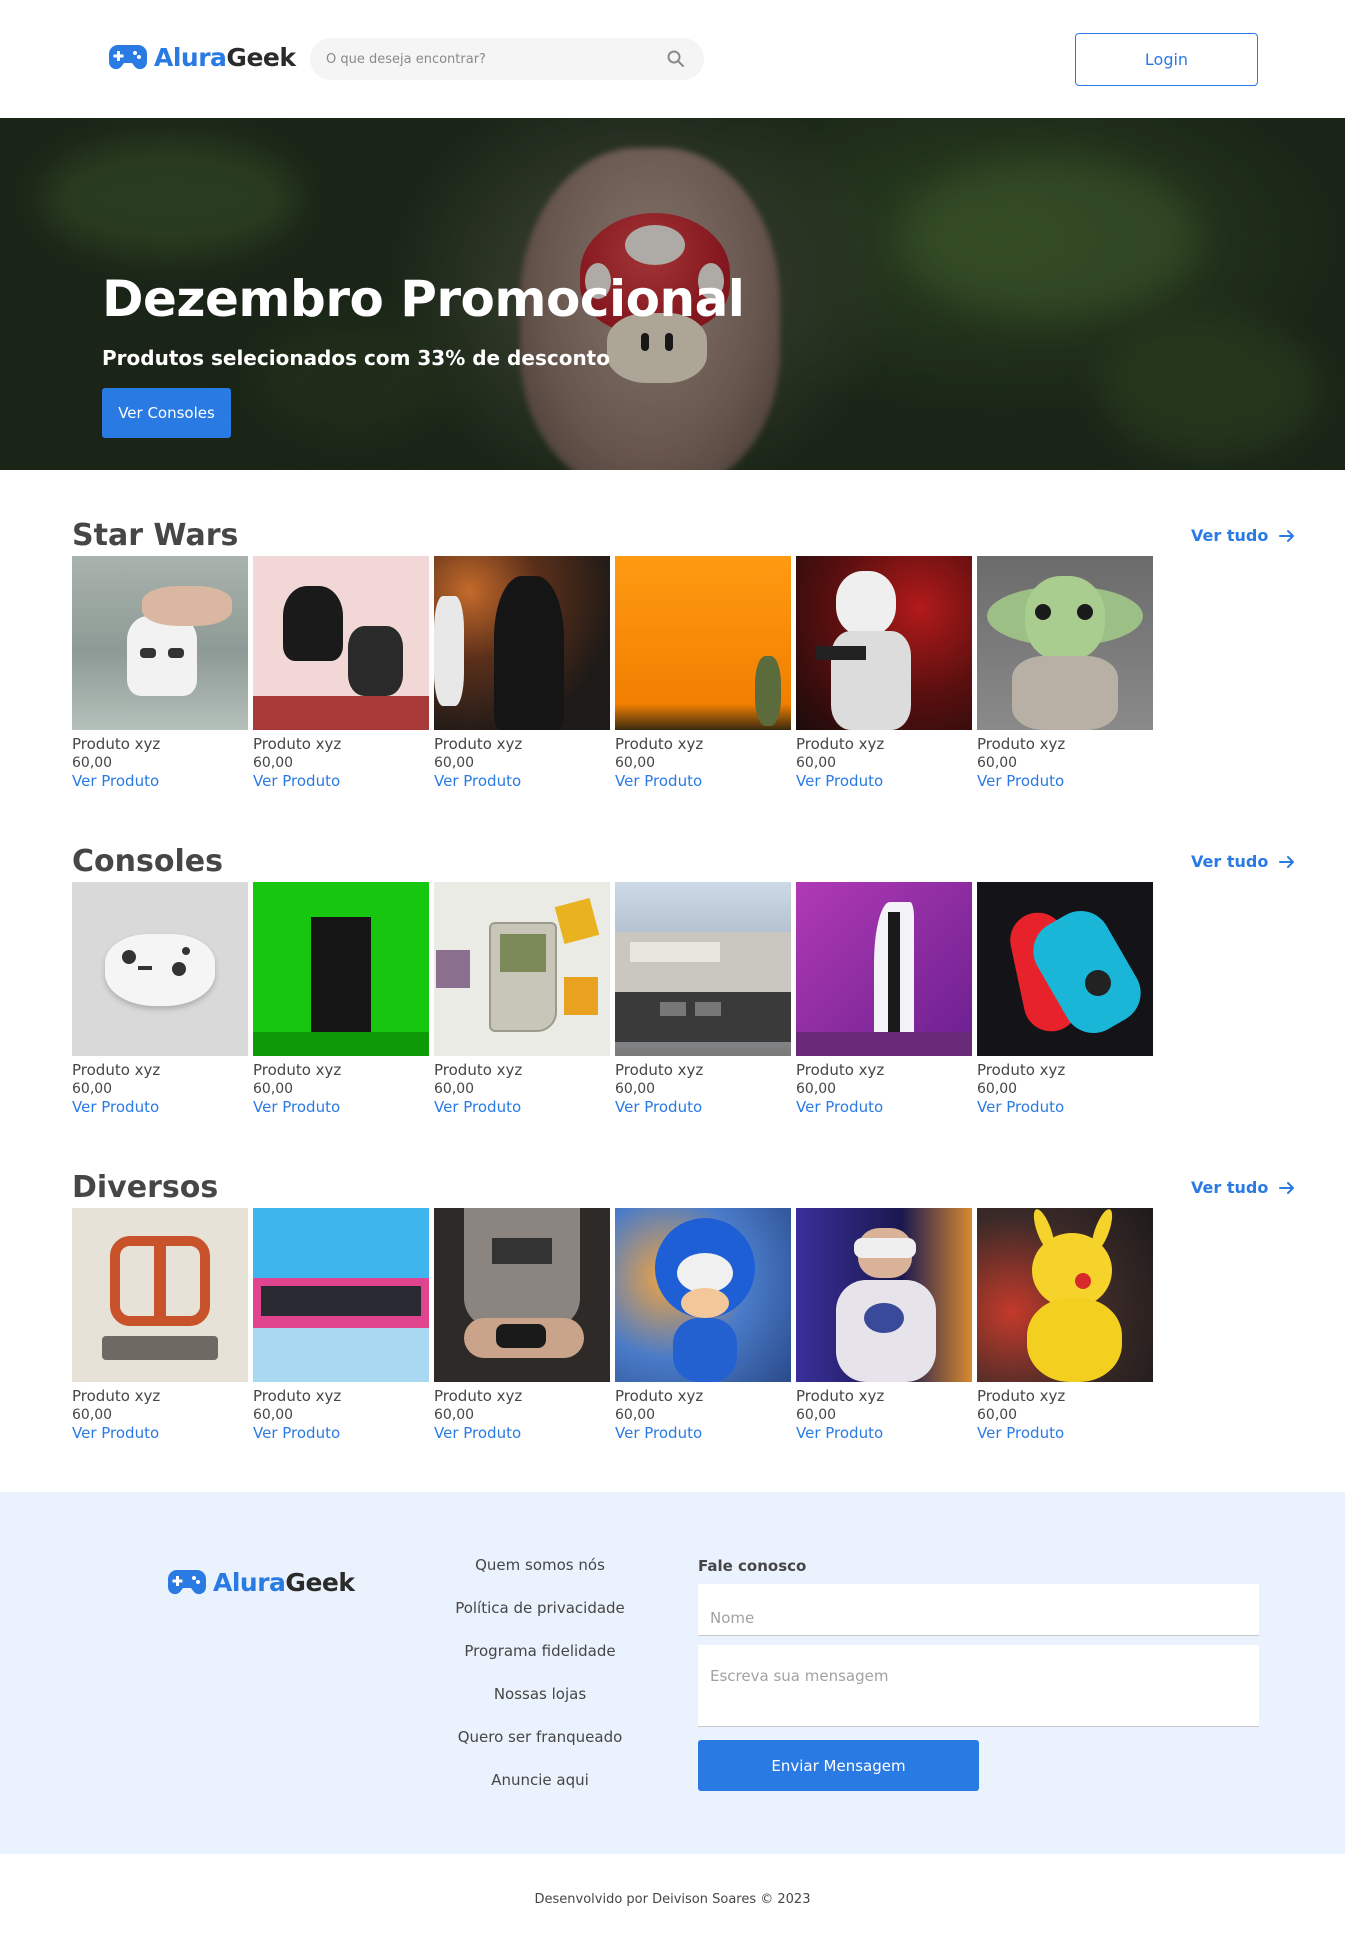 The height and width of the screenshot is (1954, 1345). What do you see at coordinates (160, 1295) in the screenshot?
I see `product-image-atari-tshirt` at bounding box center [160, 1295].